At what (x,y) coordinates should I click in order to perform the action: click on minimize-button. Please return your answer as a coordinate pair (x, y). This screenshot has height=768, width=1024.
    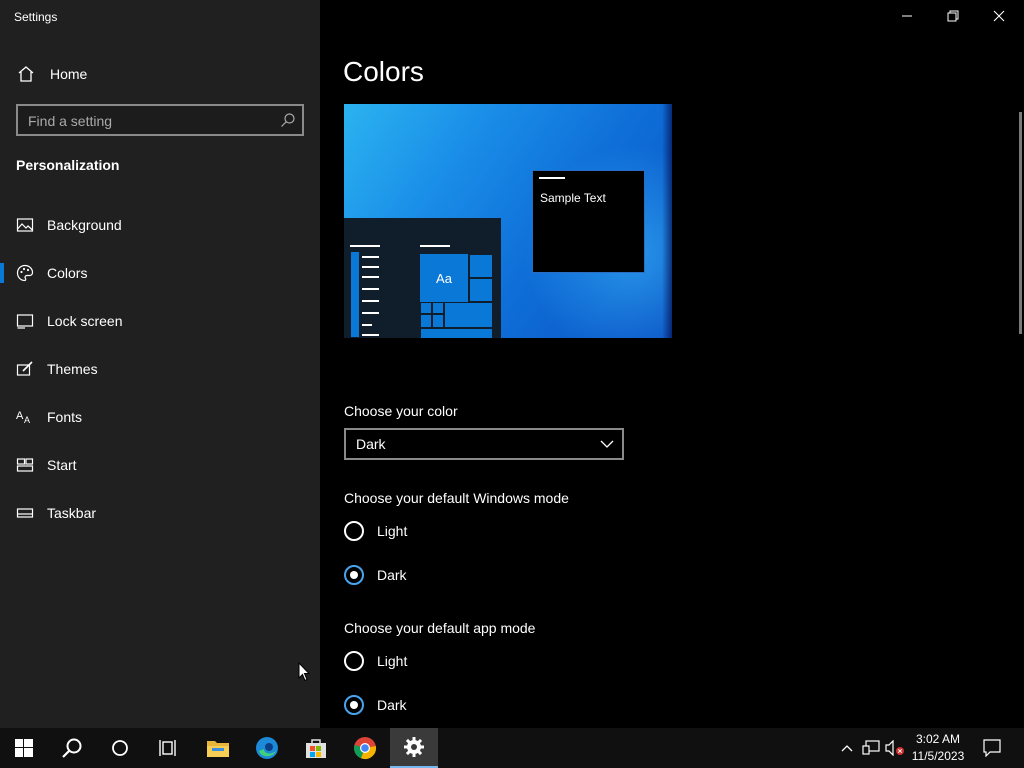
    Looking at the image, I should click on (907, 16).